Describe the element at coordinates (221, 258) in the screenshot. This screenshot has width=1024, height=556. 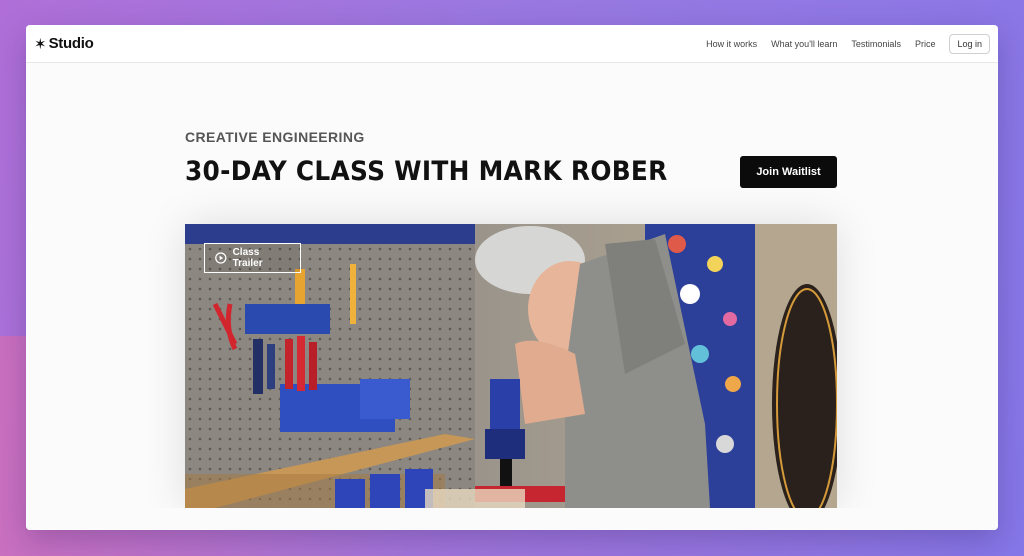
I see `play-circle-icon` at that location.